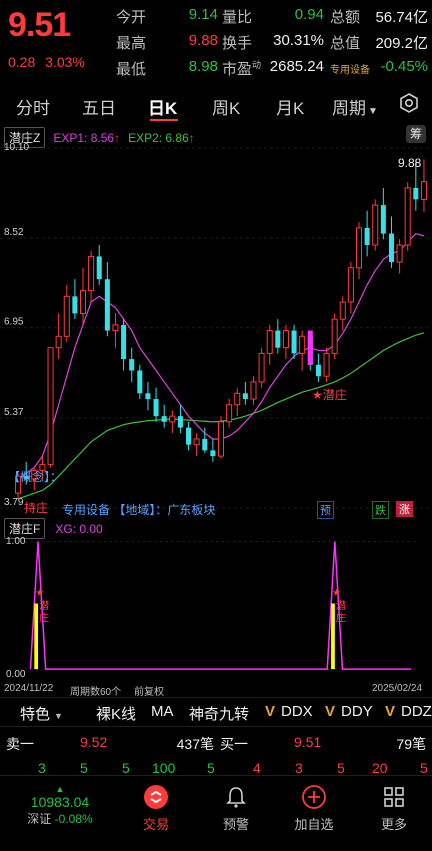  What do you see at coordinates (341, 768) in the screenshot?
I see `flow-red-3: 5` at bounding box center [341, 768].